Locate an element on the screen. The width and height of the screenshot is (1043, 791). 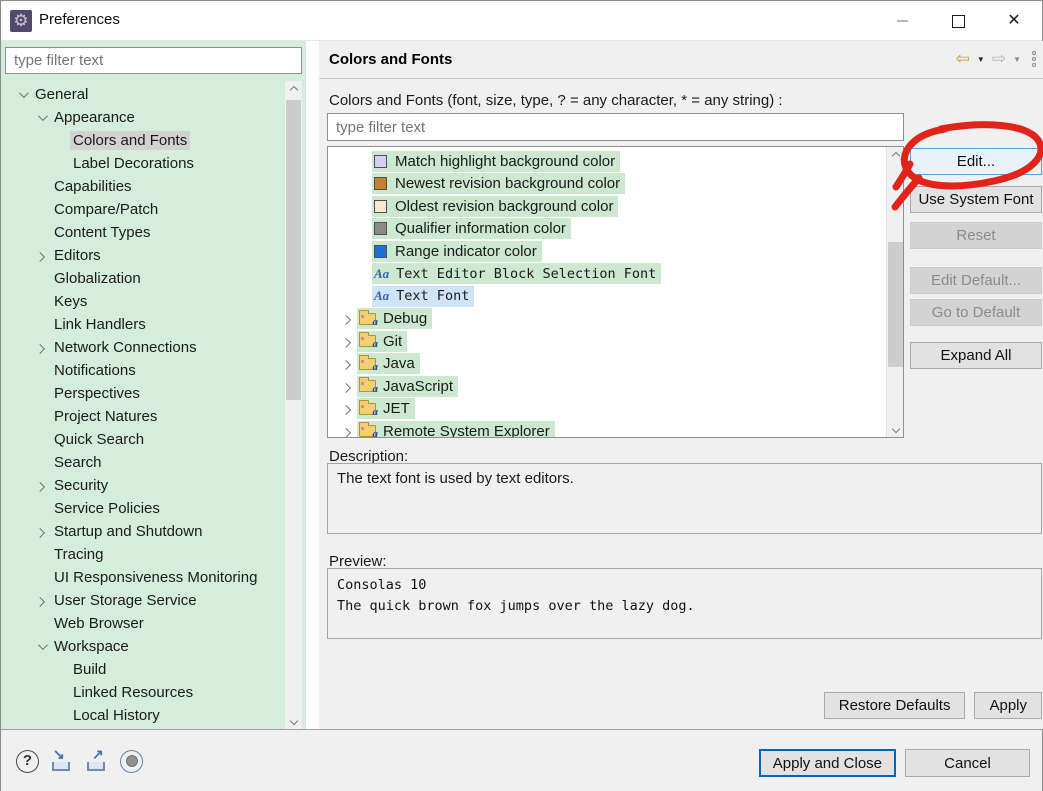
list-item-text-editor-block-selection-font: Aa Text Editor Block Selection Font is located at coordinates (615, 274).